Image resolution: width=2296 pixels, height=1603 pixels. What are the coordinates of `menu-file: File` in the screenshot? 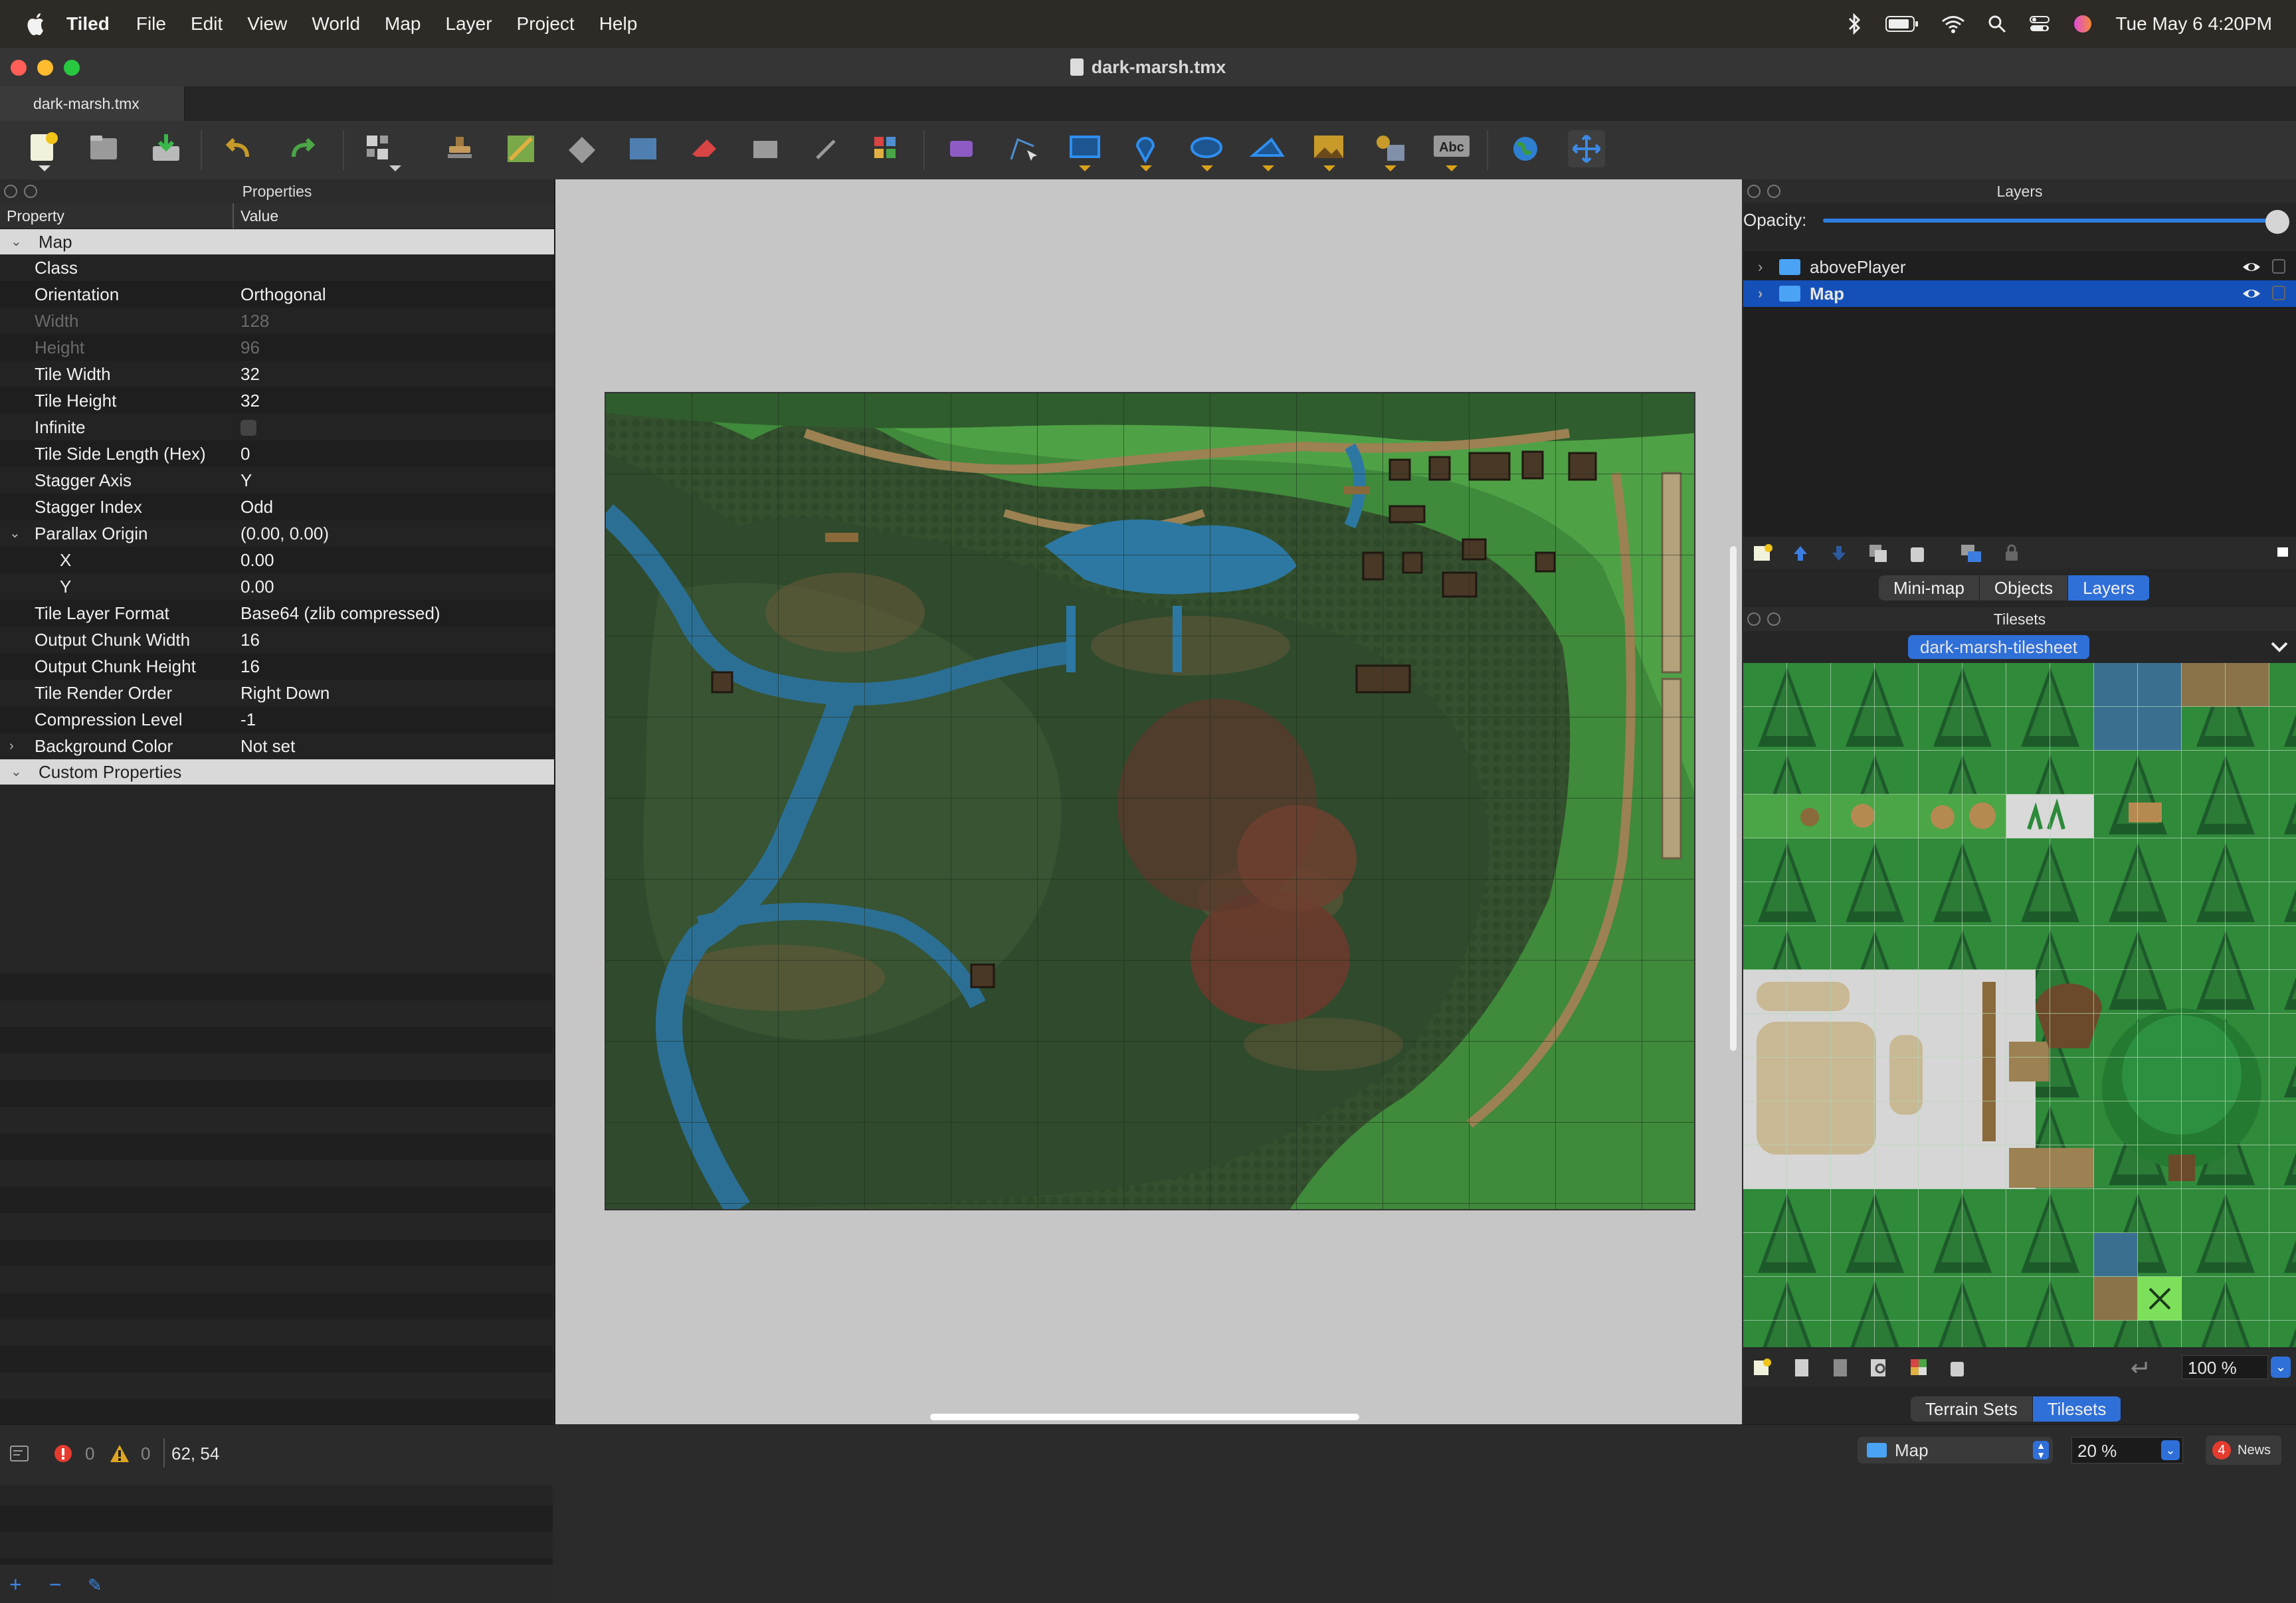 It's located at (151, 24).